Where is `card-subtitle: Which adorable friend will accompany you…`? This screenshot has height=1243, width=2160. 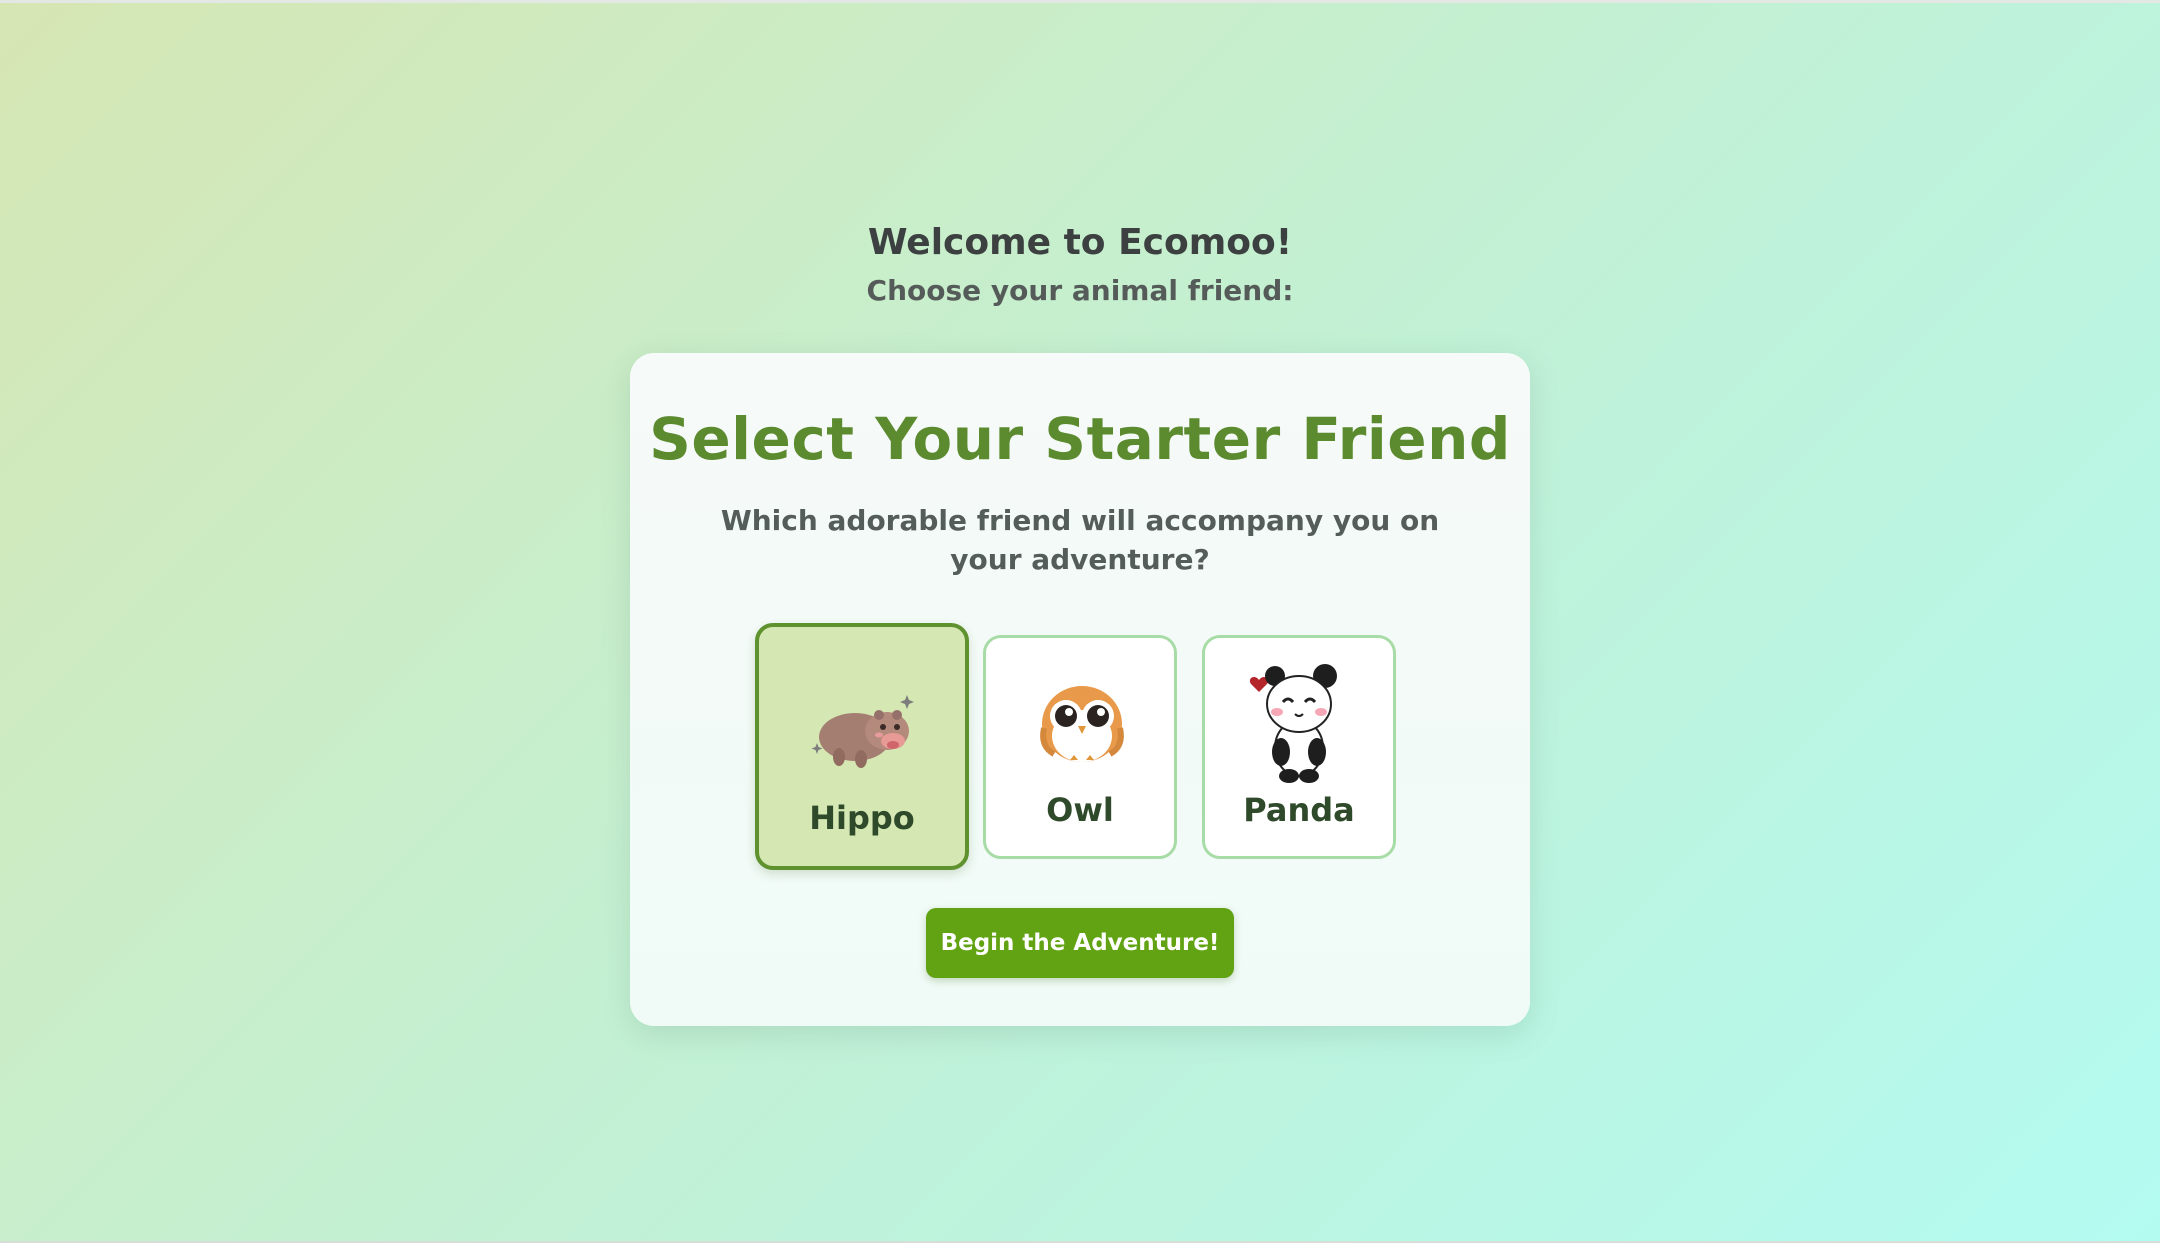
card-subtitle: Which adorable friend will accompany you… is located at coordinates (1080, 540).